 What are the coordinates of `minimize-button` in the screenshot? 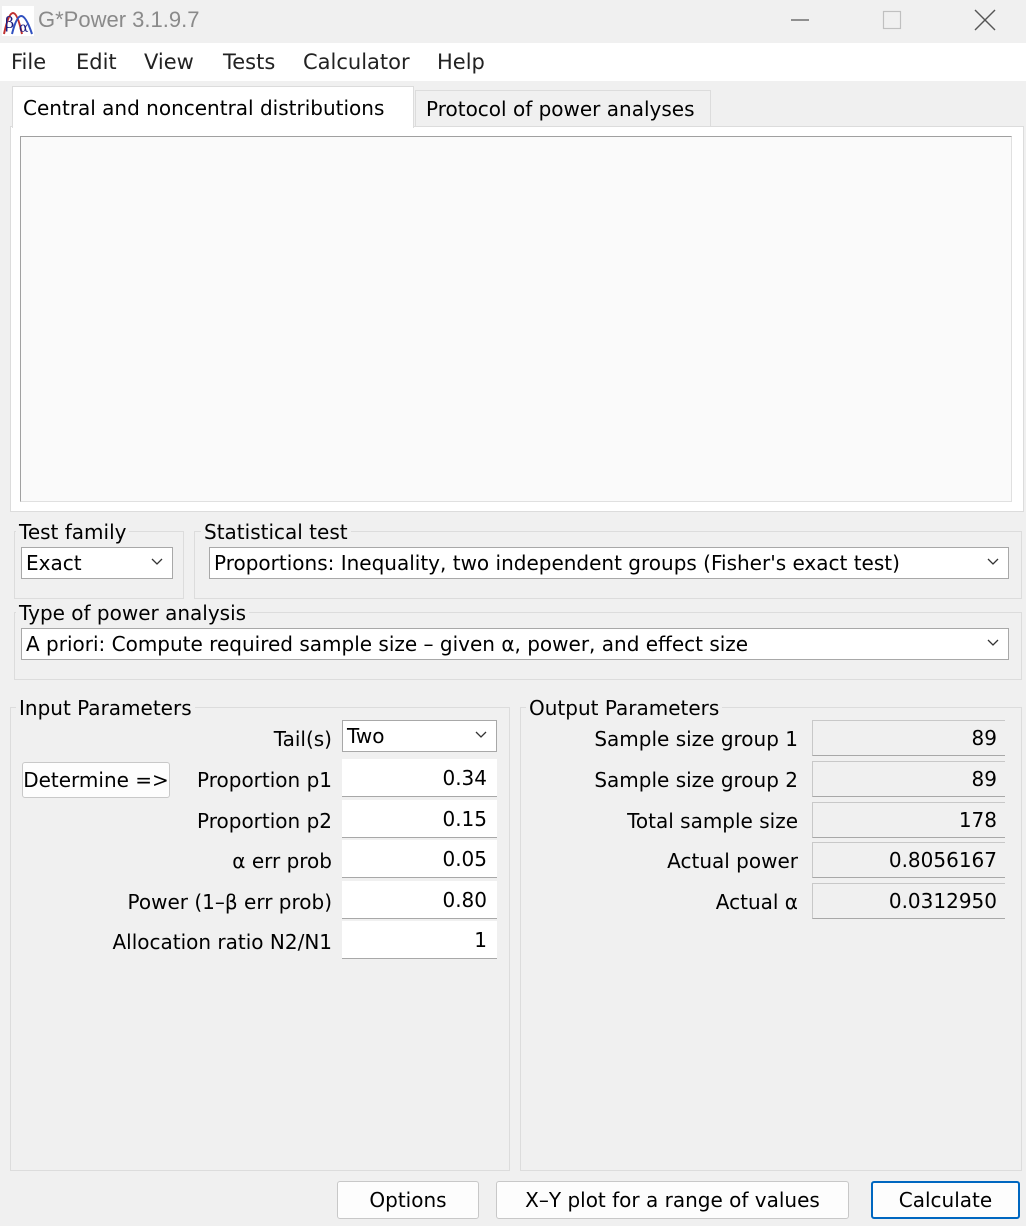 It's located at (800, 20).